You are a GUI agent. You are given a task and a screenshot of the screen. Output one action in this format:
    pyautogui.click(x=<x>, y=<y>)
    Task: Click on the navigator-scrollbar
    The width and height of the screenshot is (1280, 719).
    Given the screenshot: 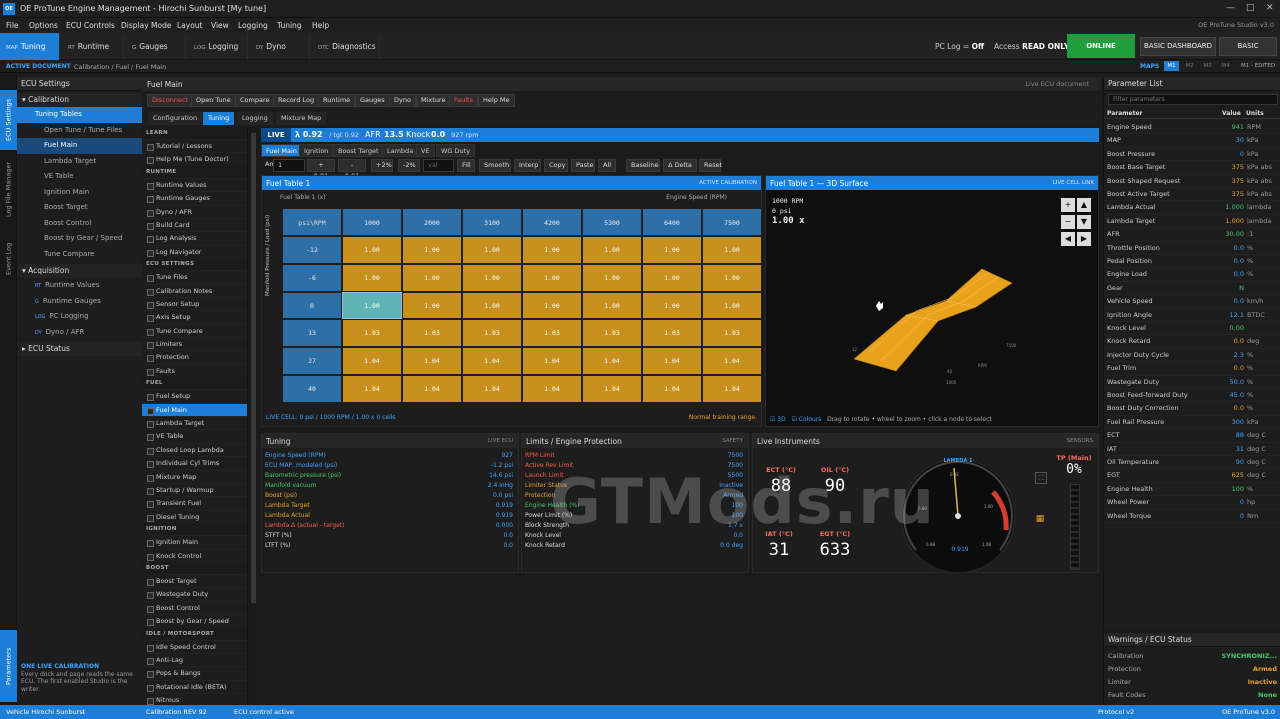 What is the action you would take?
    pyautogui.click(x=253, y=416)
    